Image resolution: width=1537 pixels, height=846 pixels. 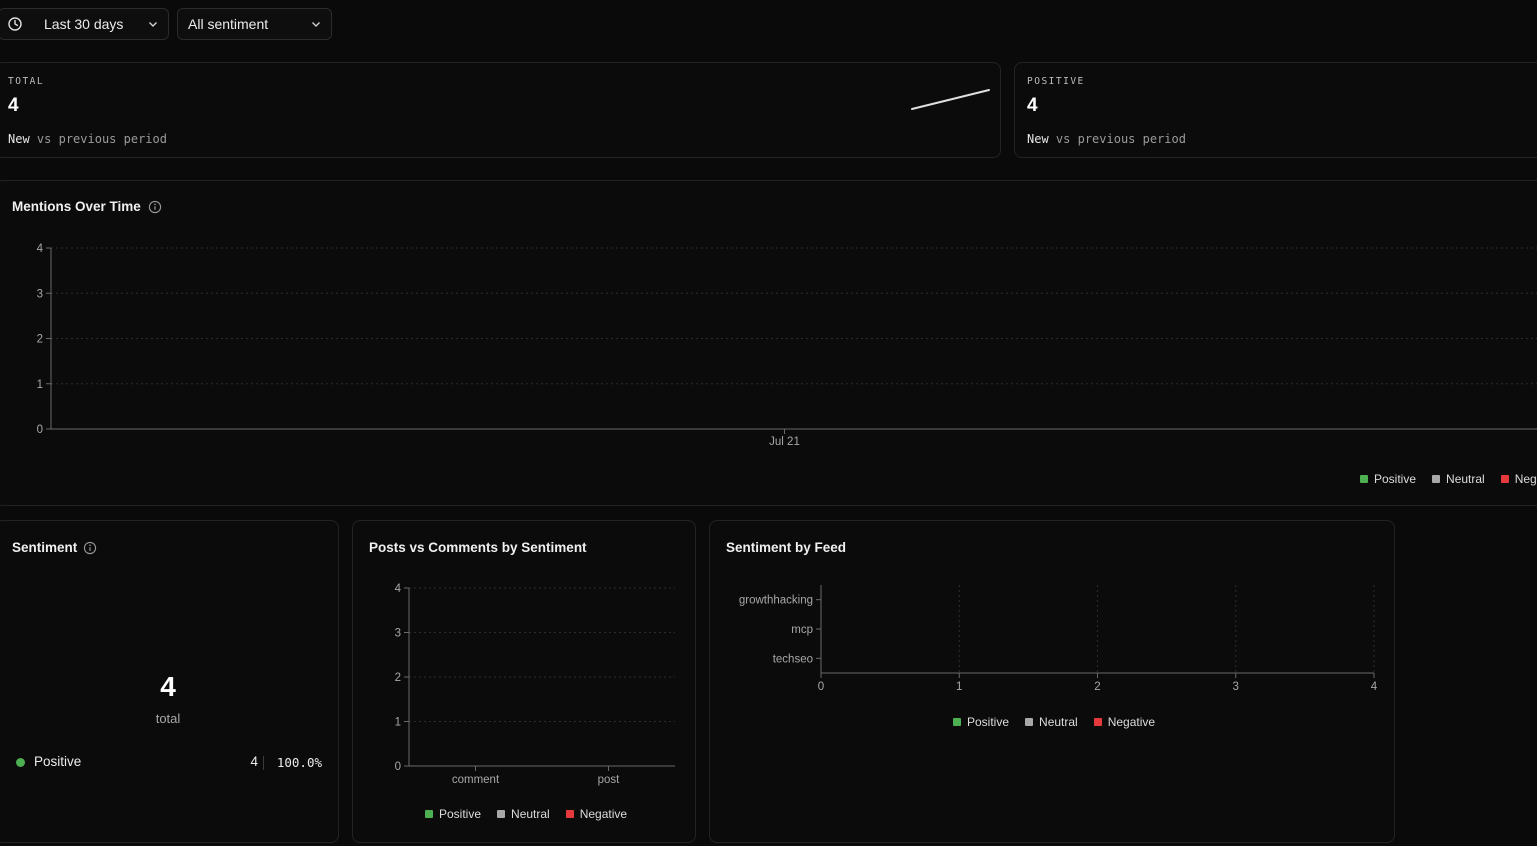 What do you see at coordinates (609, 780) in the screenshot?
I see `x-tick-label: post` at bounding box center [609, 780].